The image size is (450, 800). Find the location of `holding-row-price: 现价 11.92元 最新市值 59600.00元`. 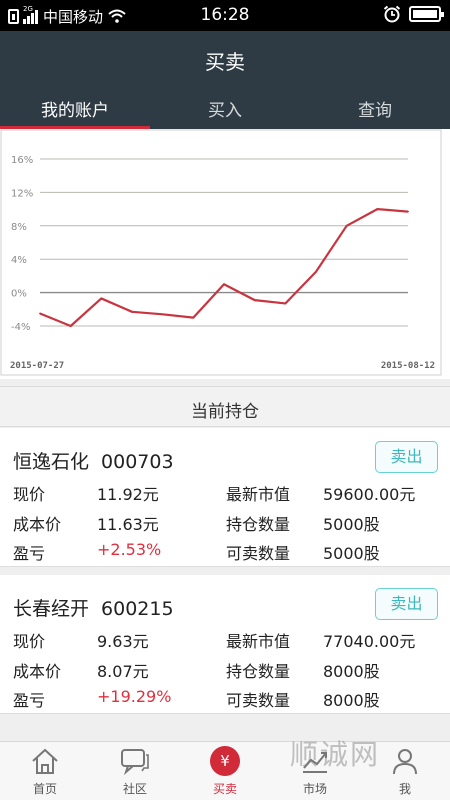

holding-row-price: 现价 11.92元 最新市值 59600.00元 is located at coordinates (225, 492).